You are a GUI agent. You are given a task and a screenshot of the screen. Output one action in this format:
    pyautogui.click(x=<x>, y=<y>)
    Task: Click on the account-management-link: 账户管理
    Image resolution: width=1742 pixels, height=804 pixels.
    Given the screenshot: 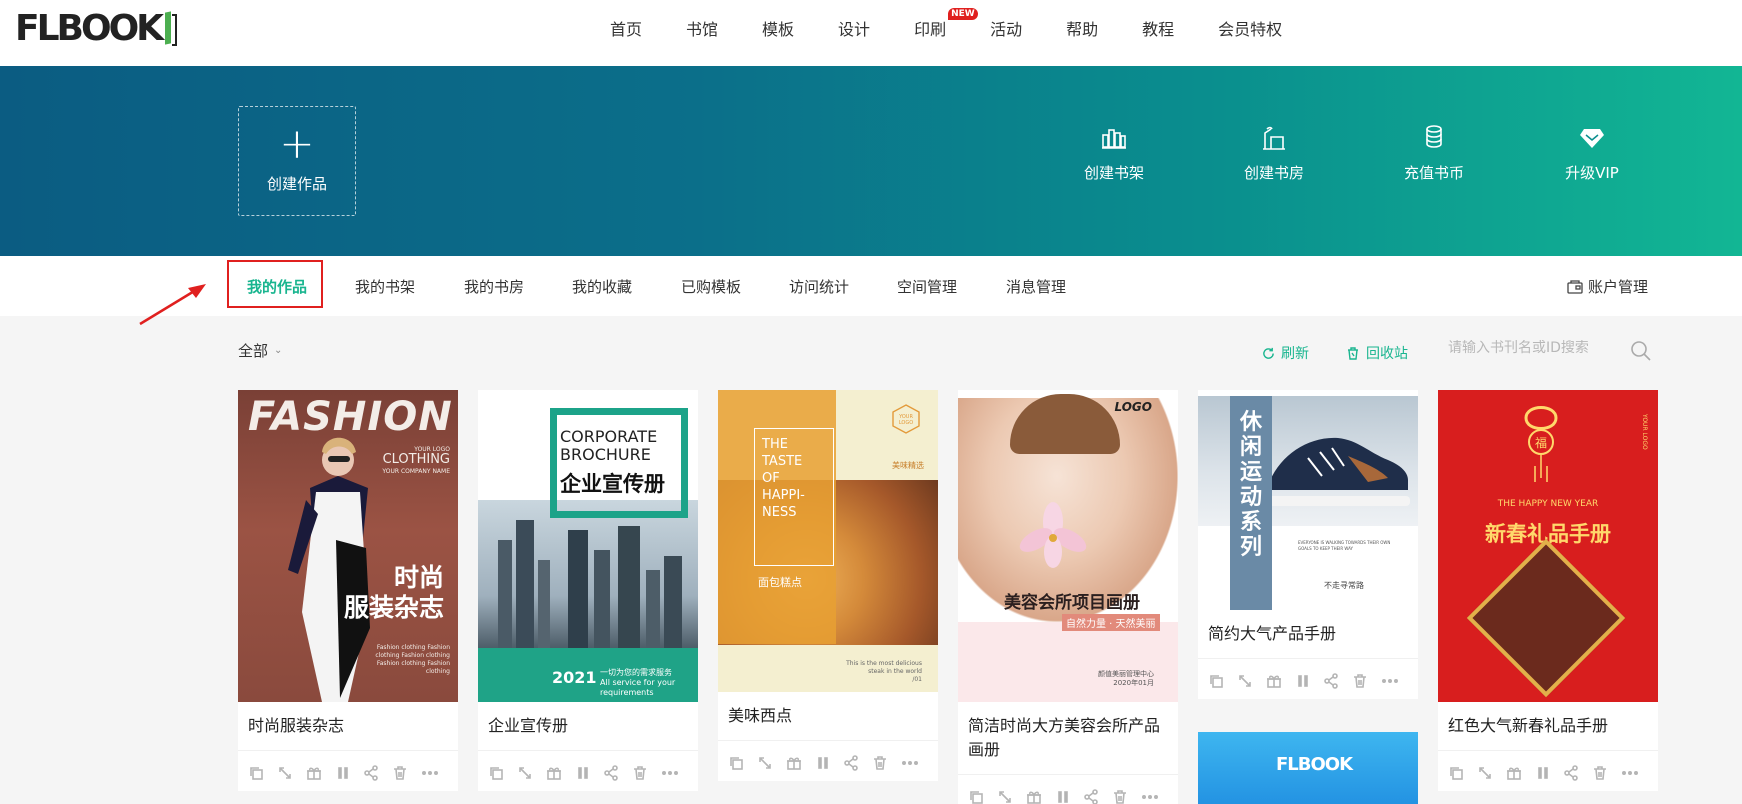 What is the action you would take?
    pyautogui.click(x=1607, y=286)
    